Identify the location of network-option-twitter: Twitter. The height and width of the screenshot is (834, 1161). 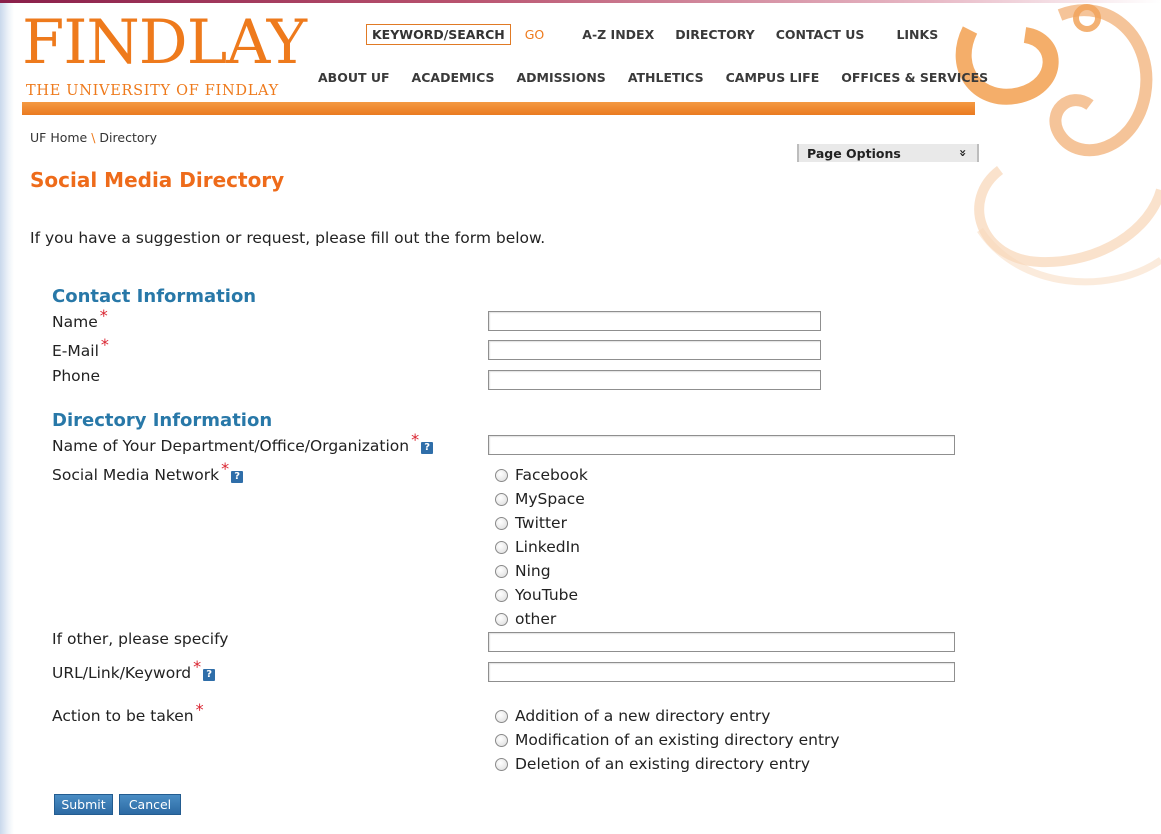
(531, 523).